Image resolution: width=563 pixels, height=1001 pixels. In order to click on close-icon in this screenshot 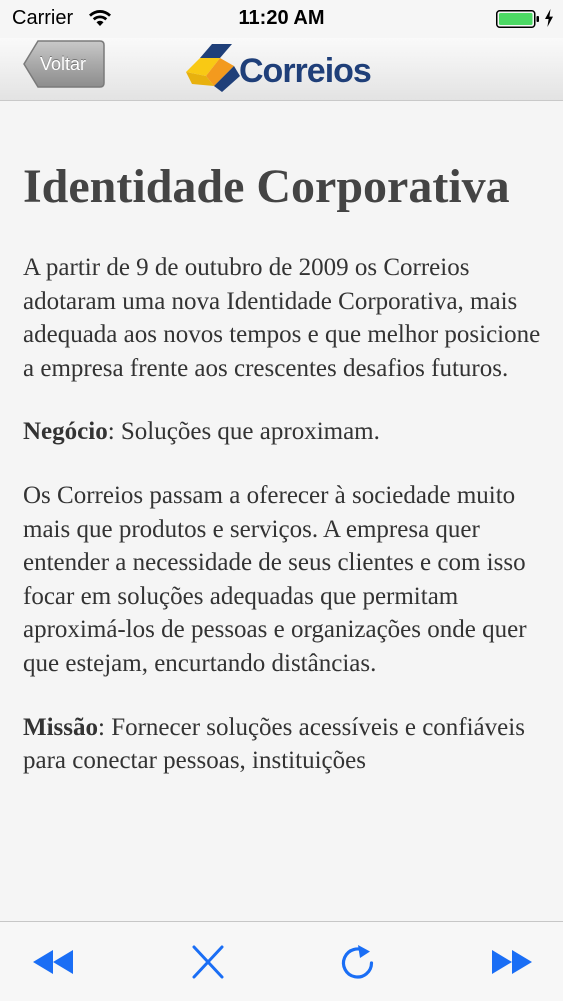, I will do `click(208, 962)`.